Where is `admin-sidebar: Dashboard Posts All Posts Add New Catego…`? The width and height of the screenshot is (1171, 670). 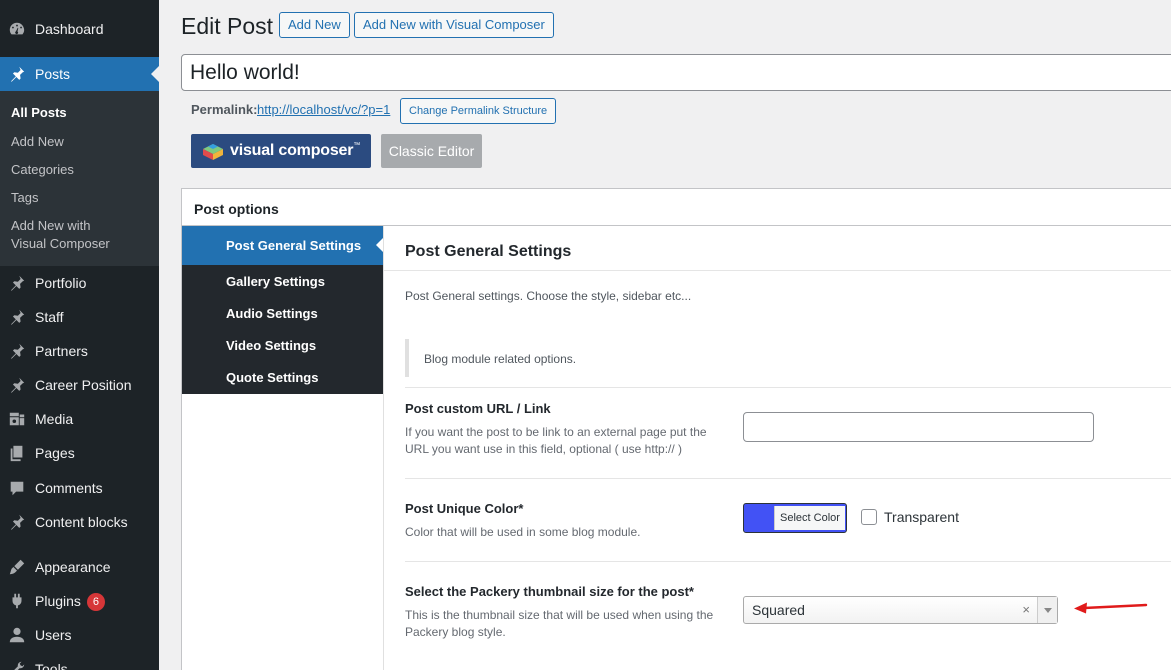
admin-sidebar: Dashboard Posts All Posts Add New Catego… is located at coordinates (79, 335).